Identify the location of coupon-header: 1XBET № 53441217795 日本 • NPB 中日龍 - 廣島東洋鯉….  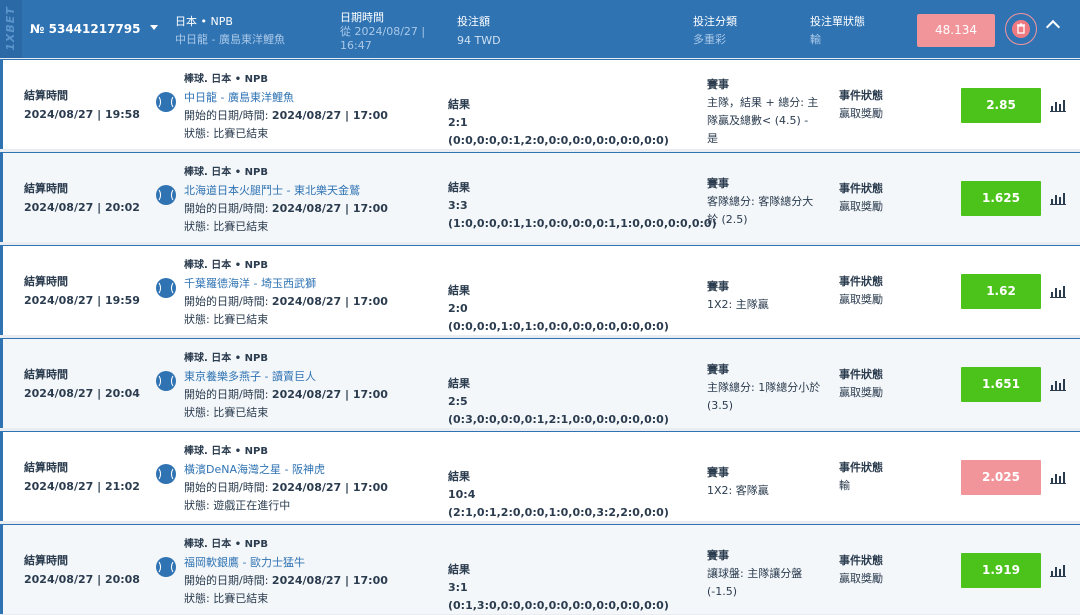
(540, 29).